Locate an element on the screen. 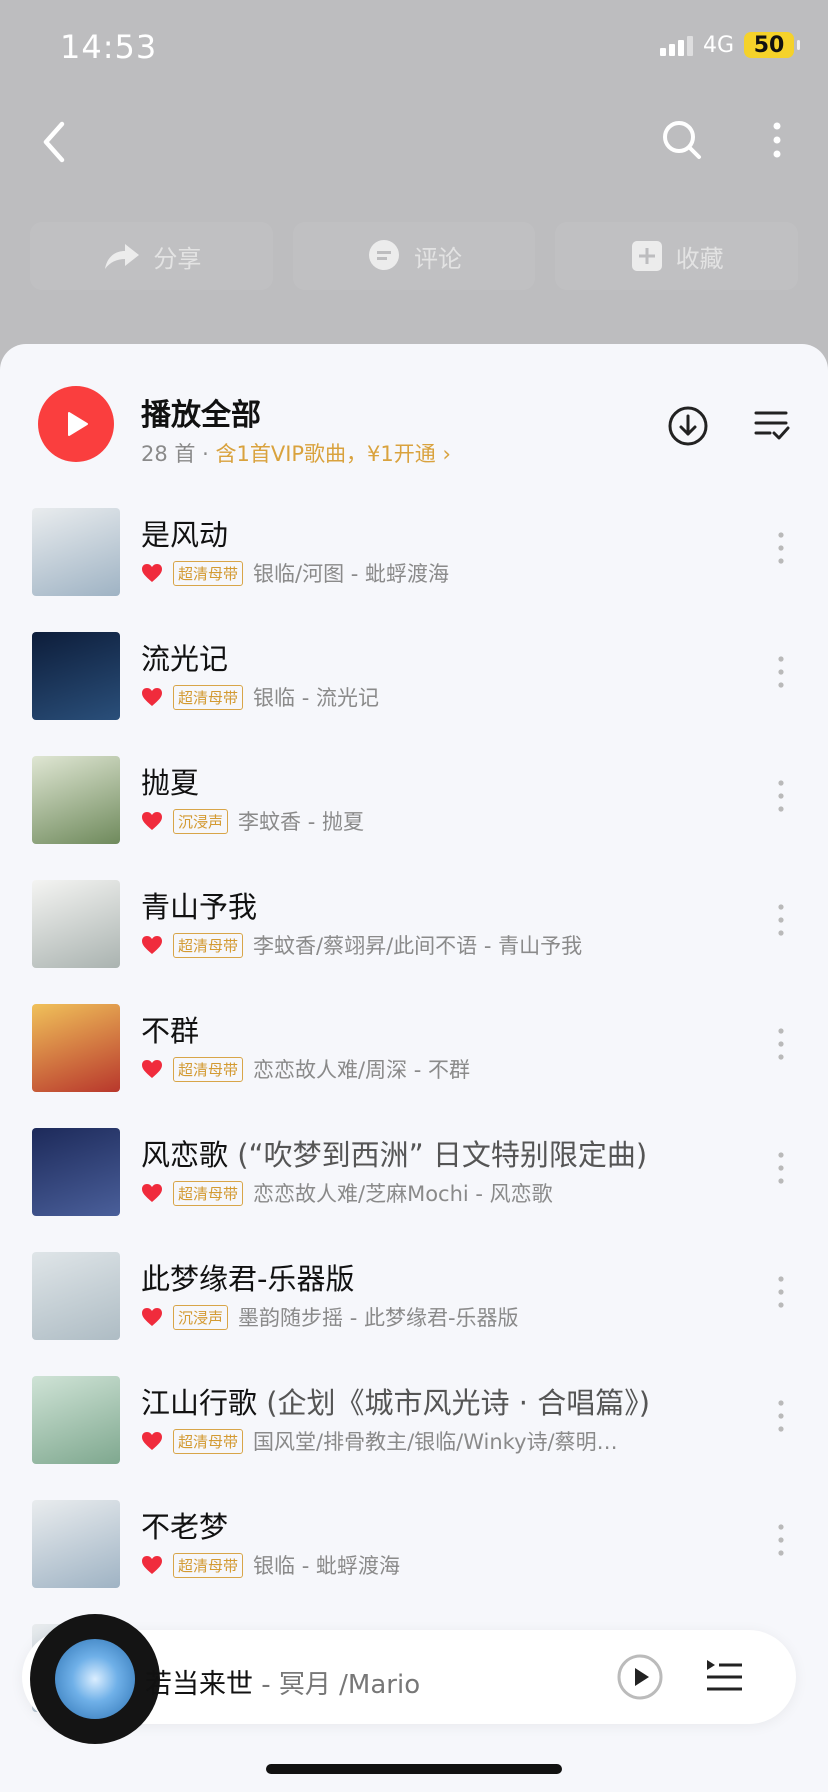 The width and height of the screenshot is (828, 1792). now-playing-info: 若当来世 - 冥月 /Mario is located at coordinates (282, 1681).